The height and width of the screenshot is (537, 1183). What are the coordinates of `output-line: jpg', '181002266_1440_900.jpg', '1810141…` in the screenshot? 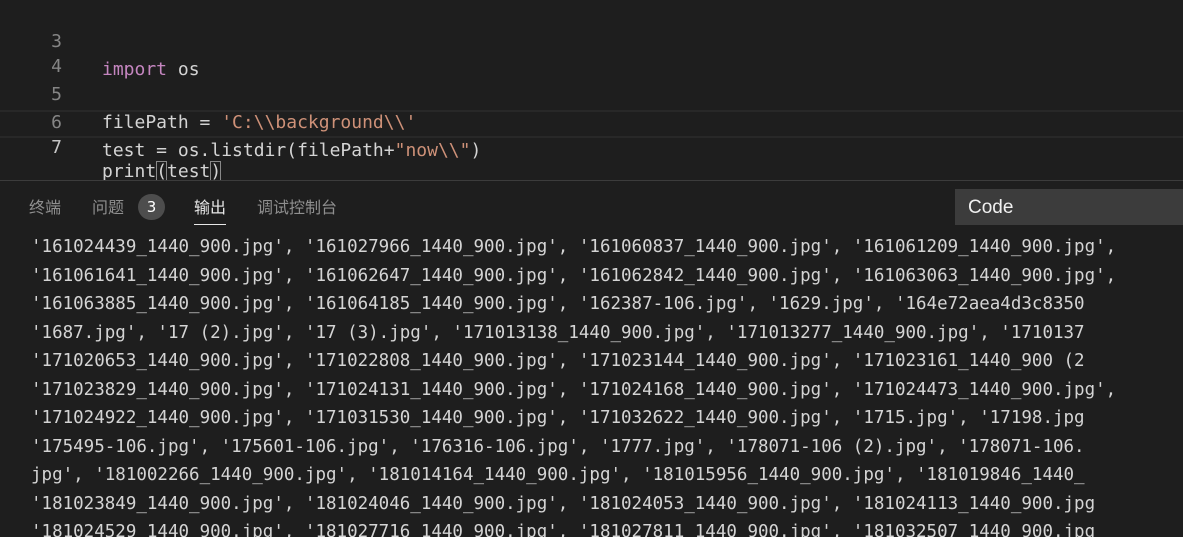 It's located at (558, 475).